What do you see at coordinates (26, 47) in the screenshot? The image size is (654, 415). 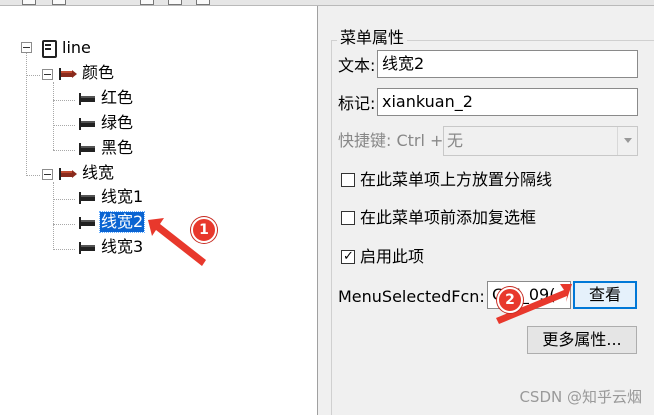 I see `collapse-root-toggle` at bounding box center [26, 47].